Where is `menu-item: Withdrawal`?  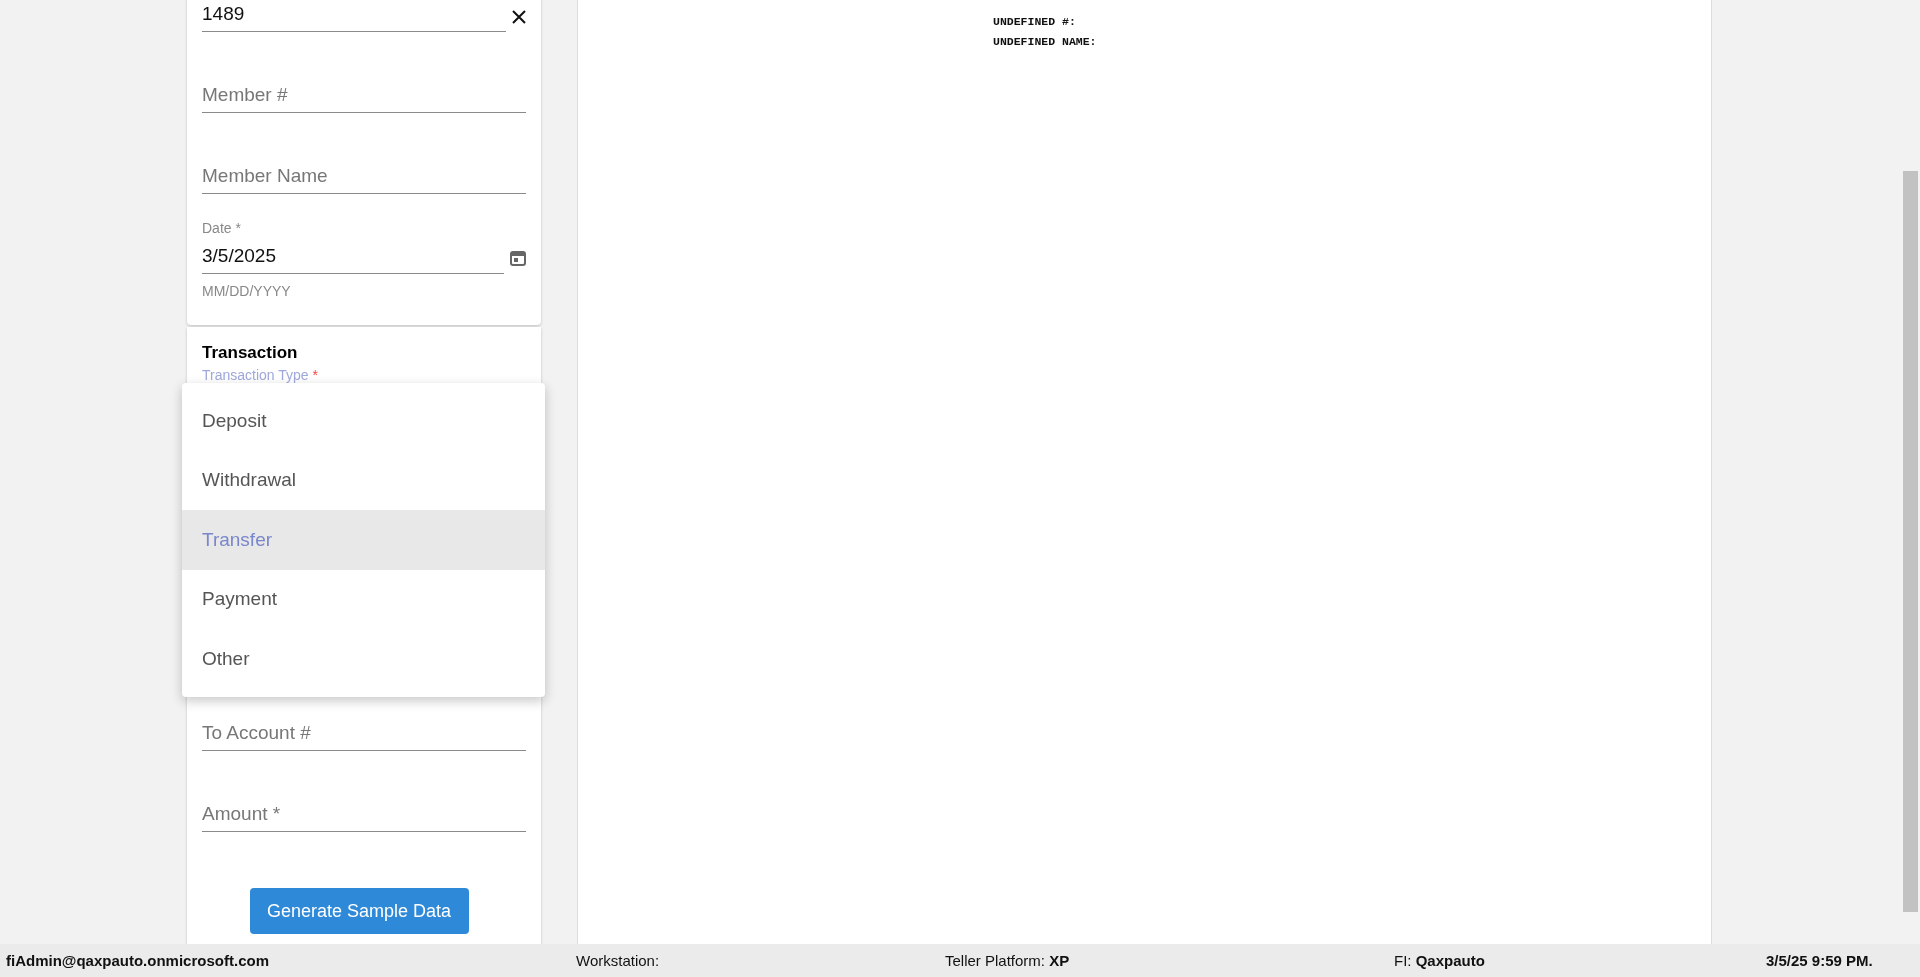
menu-item: Withdrawal is located at coordinates (363, 480).